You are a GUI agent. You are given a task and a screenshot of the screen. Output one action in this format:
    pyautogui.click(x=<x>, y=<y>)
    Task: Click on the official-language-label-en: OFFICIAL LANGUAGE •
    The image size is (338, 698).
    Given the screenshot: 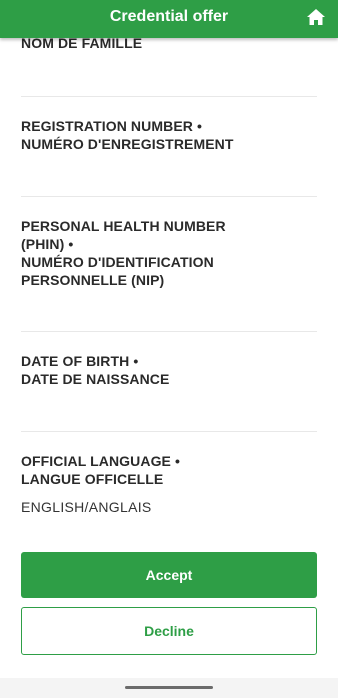 What is the action you would take?
    pyautogui.click(x=100, y=461)
    